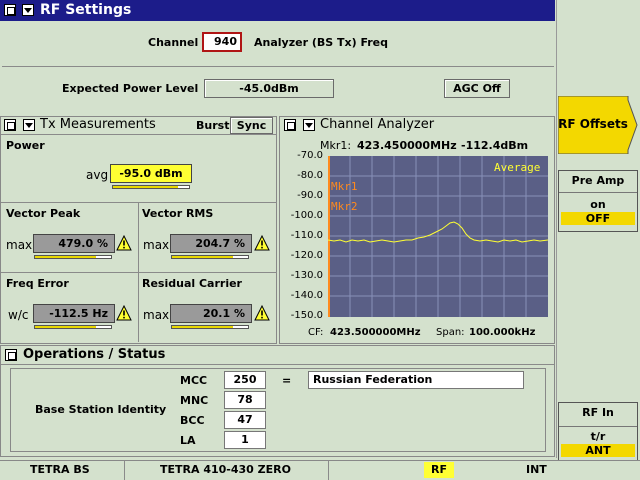 The height and width of the screenshot is (480, 640). What do you see at coordinates (145, 187) in the screenshot?
I see `power-level-fill` at bounding box center [145, 187].